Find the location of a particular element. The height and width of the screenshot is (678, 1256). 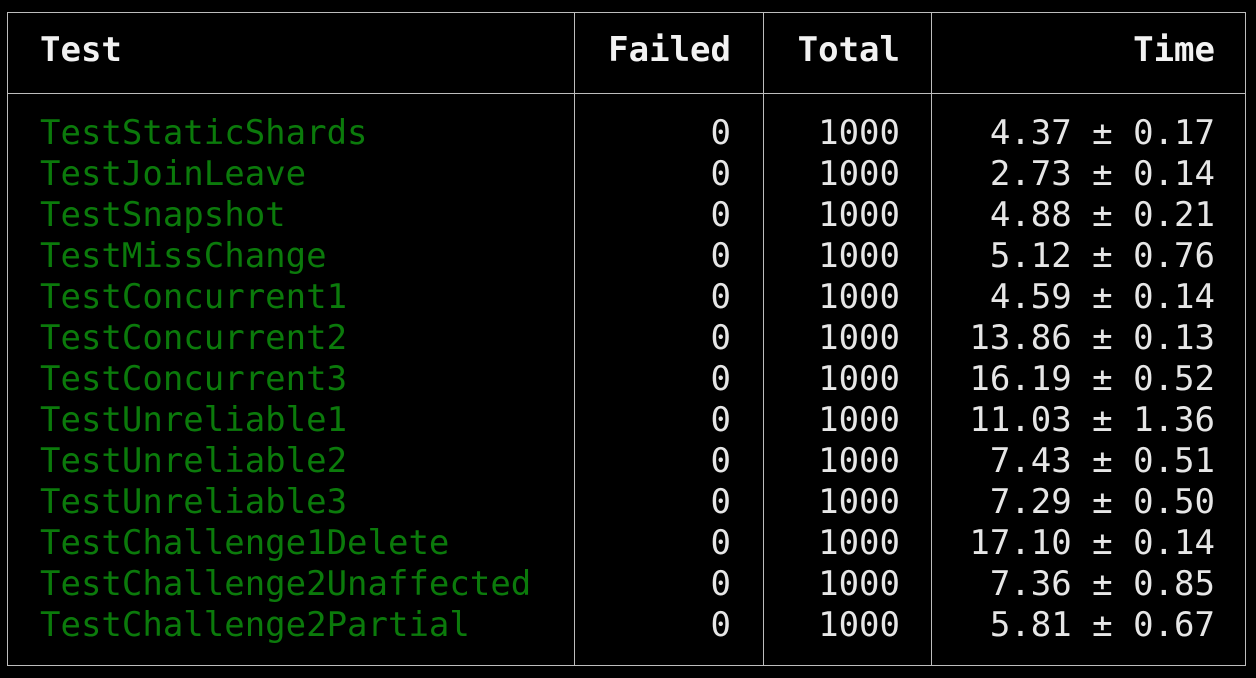

table-row: TestMissChange 0 1000 5.12 ± 0.76 is located at coordinates (628, 256).